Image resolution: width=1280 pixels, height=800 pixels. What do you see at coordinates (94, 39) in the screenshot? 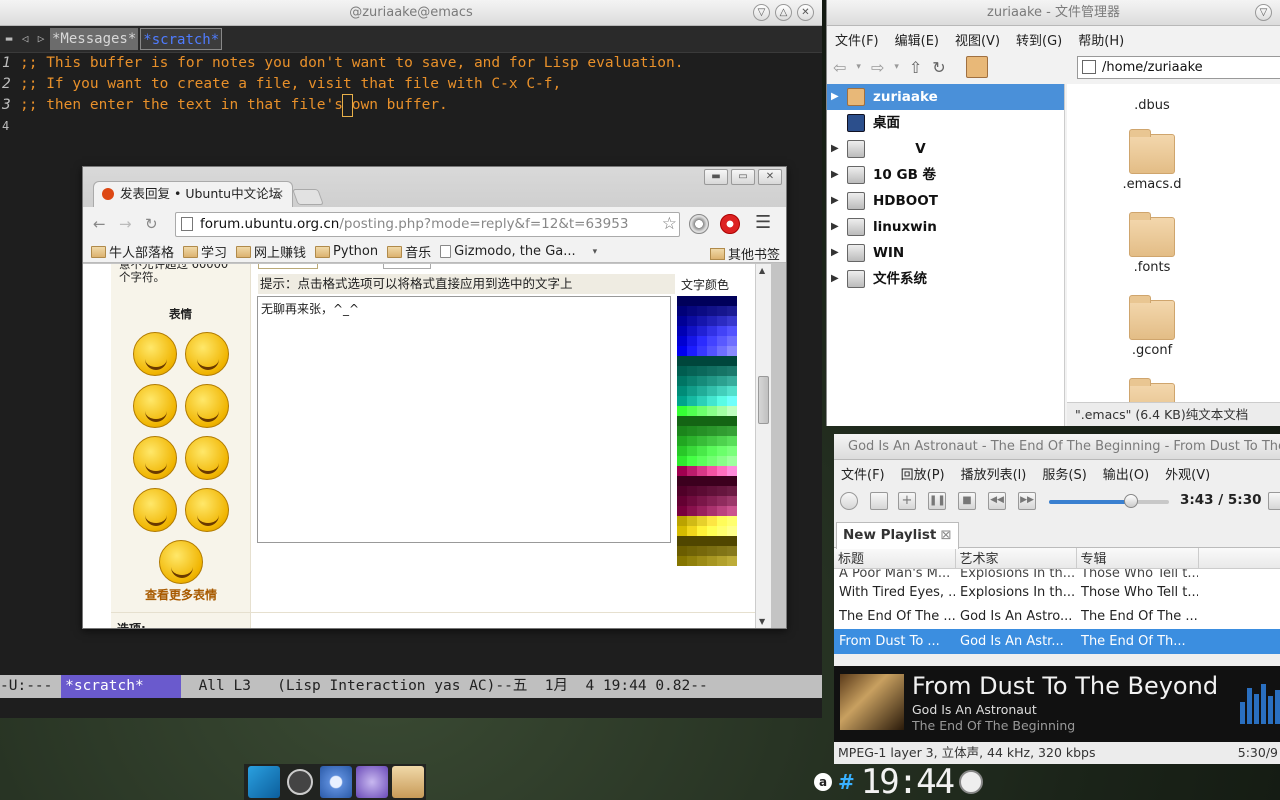
I see `tab-messages: *Messages*` at bounding box center [94, 39].